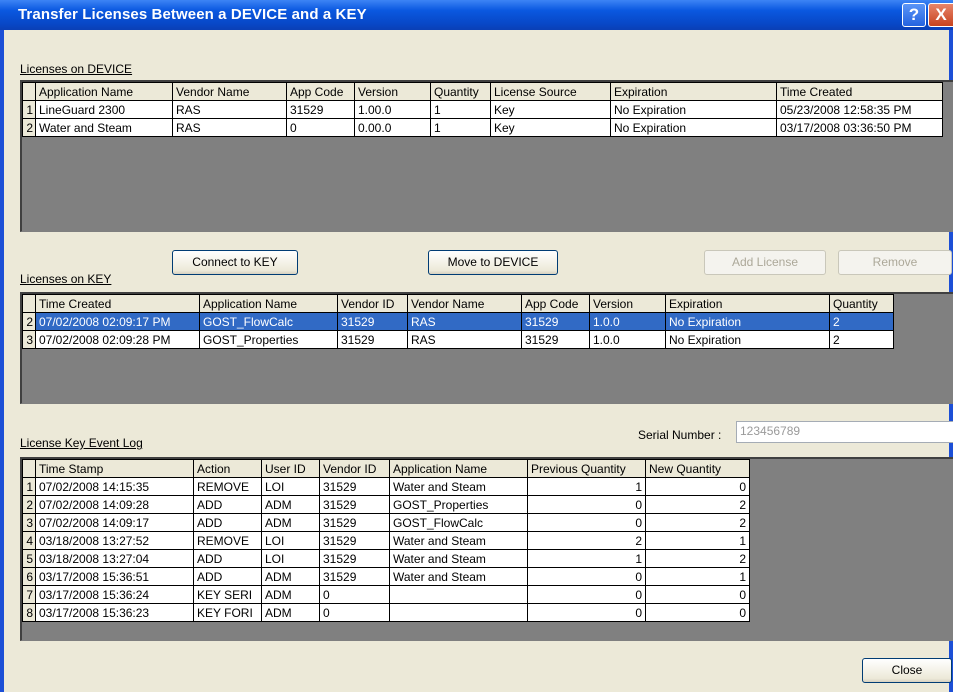 The height and width of the screenshot is (692, 953). Describe the element at coordinates (460, 91) in the screenshot. I see `device-license-column-header: Quantity` at that location.